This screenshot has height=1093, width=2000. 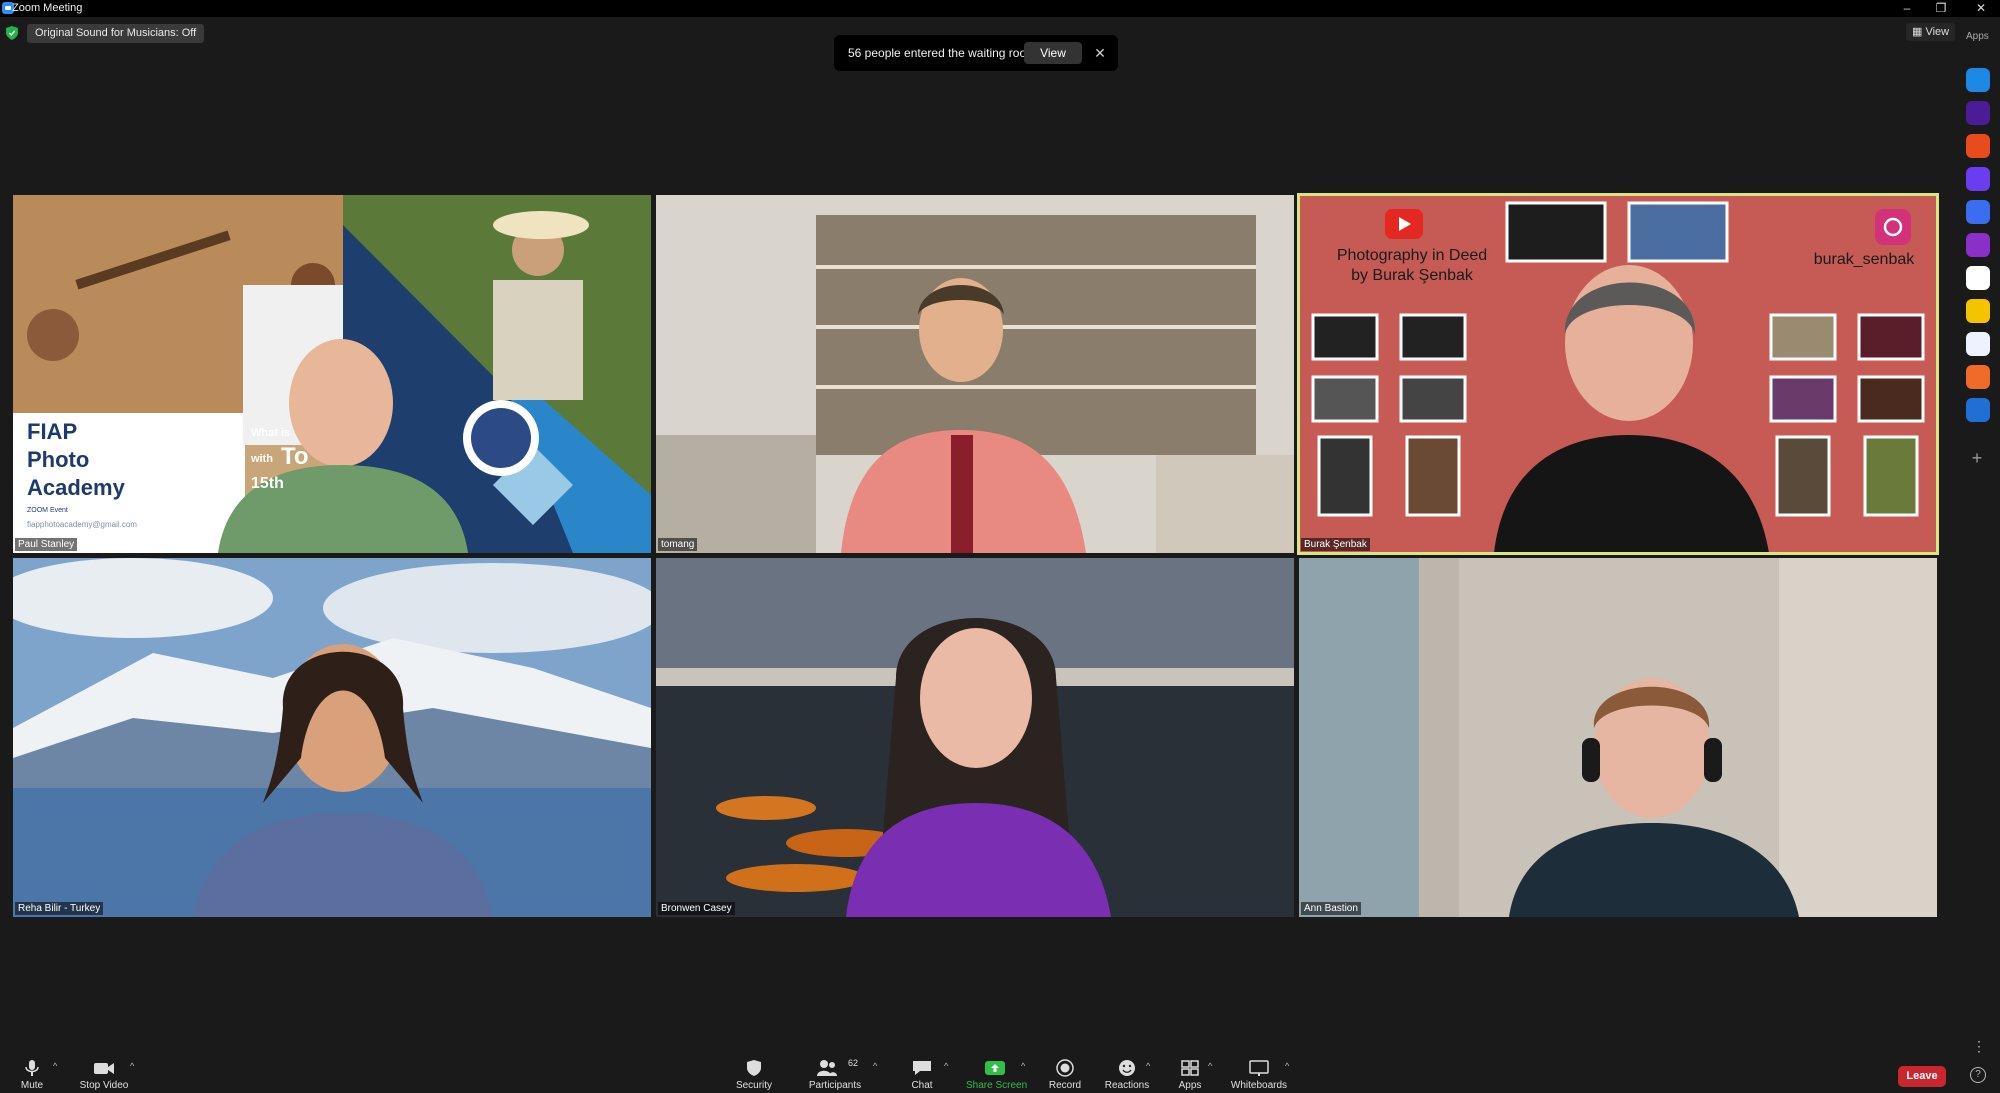 I want to click on security-shield-icon, so click(x=754, y=1068).